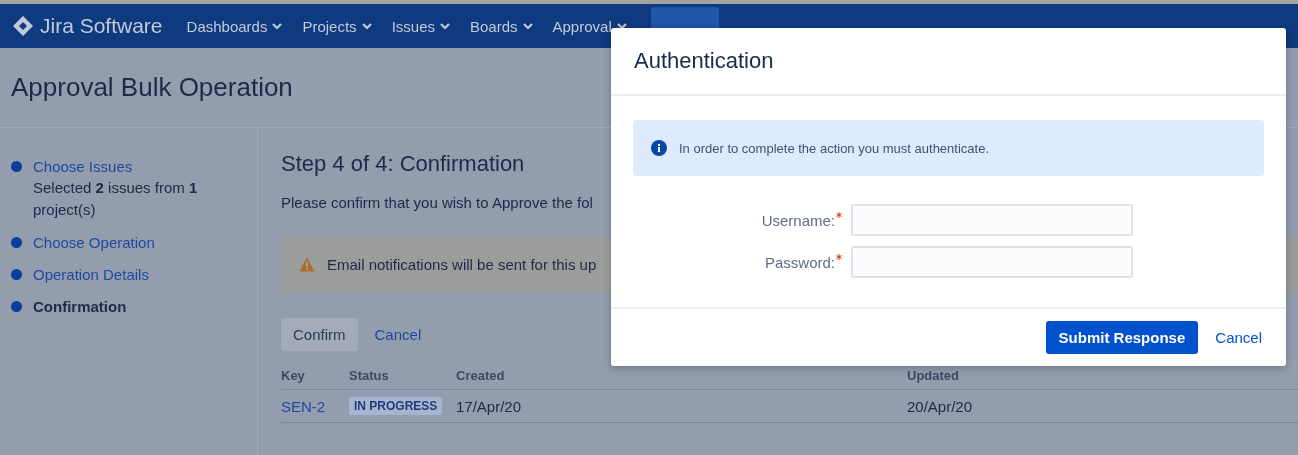 Image resolution: width=1298 pixels, height=455 pixels. I want to click on warning-icon, so click(307, 264).